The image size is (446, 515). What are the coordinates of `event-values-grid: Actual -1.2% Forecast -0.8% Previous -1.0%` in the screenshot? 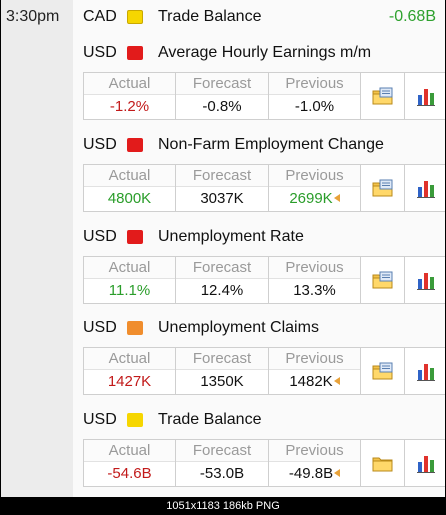 It's located at (264, 96).